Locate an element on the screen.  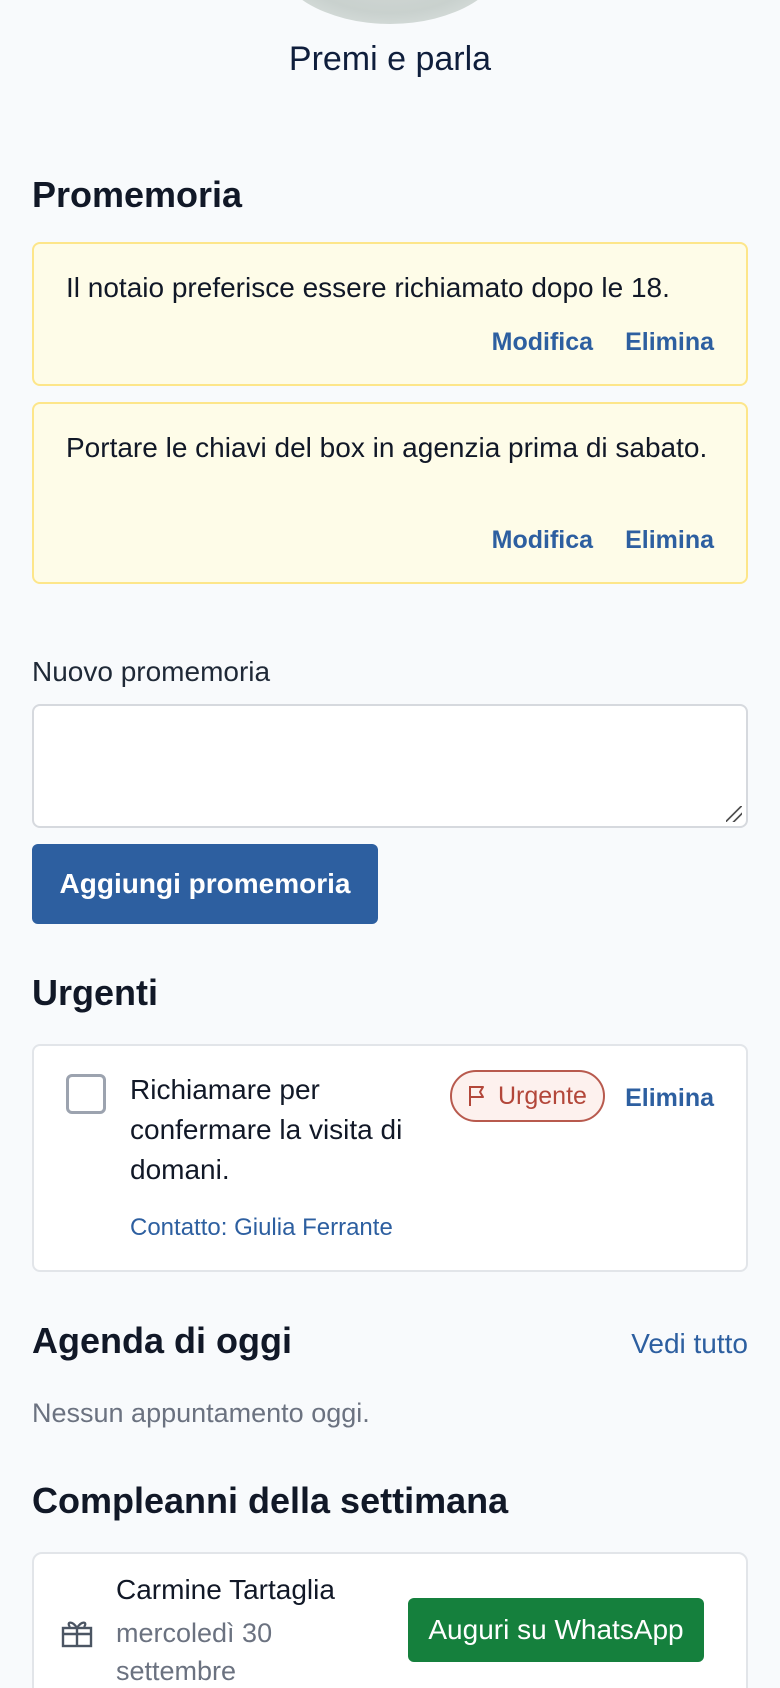
agenda-empty-text: Nessun appuntamento oggi. is located at coordinates (201, 1413).